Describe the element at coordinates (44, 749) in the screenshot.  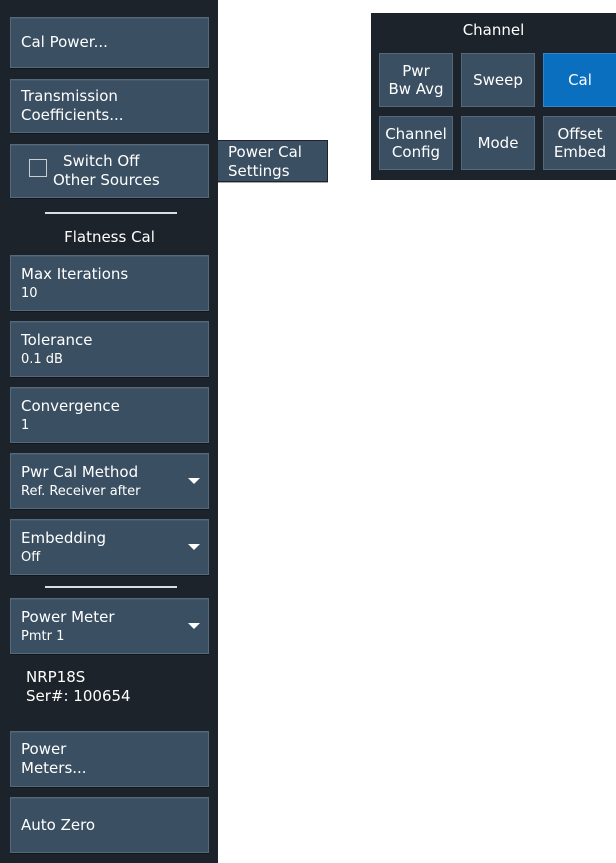
I see `power-meters-label-line1: Power` at that location.